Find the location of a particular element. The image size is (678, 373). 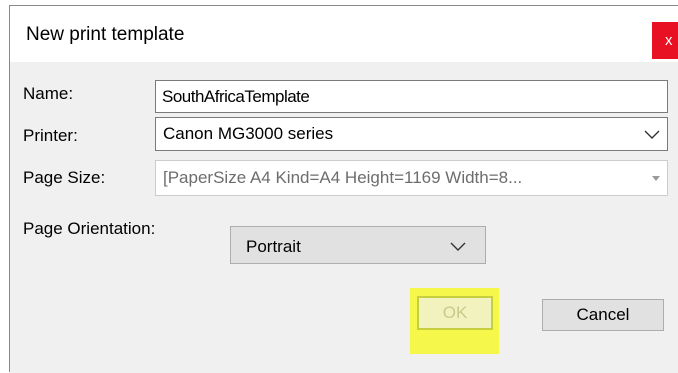

page-size-label: Page Size: is located at coordinates (64, 177).